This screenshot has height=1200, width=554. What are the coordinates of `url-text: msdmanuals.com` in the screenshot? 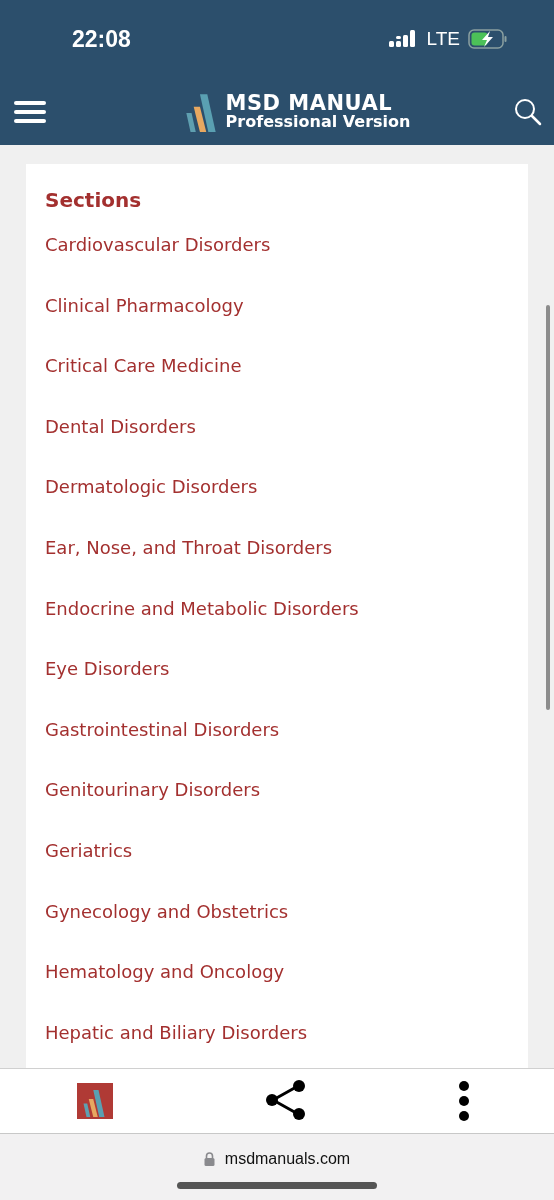 It's located at (287, 1159).